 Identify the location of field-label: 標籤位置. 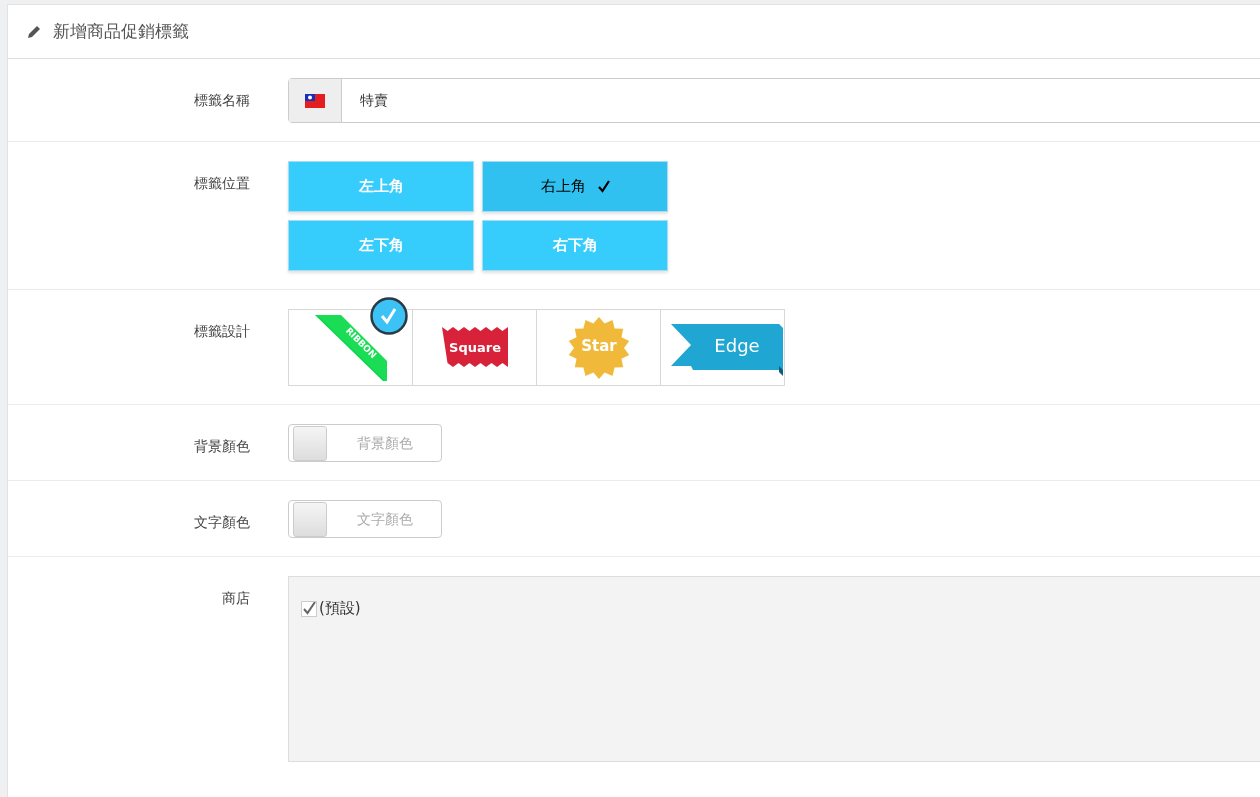
(222, 183).